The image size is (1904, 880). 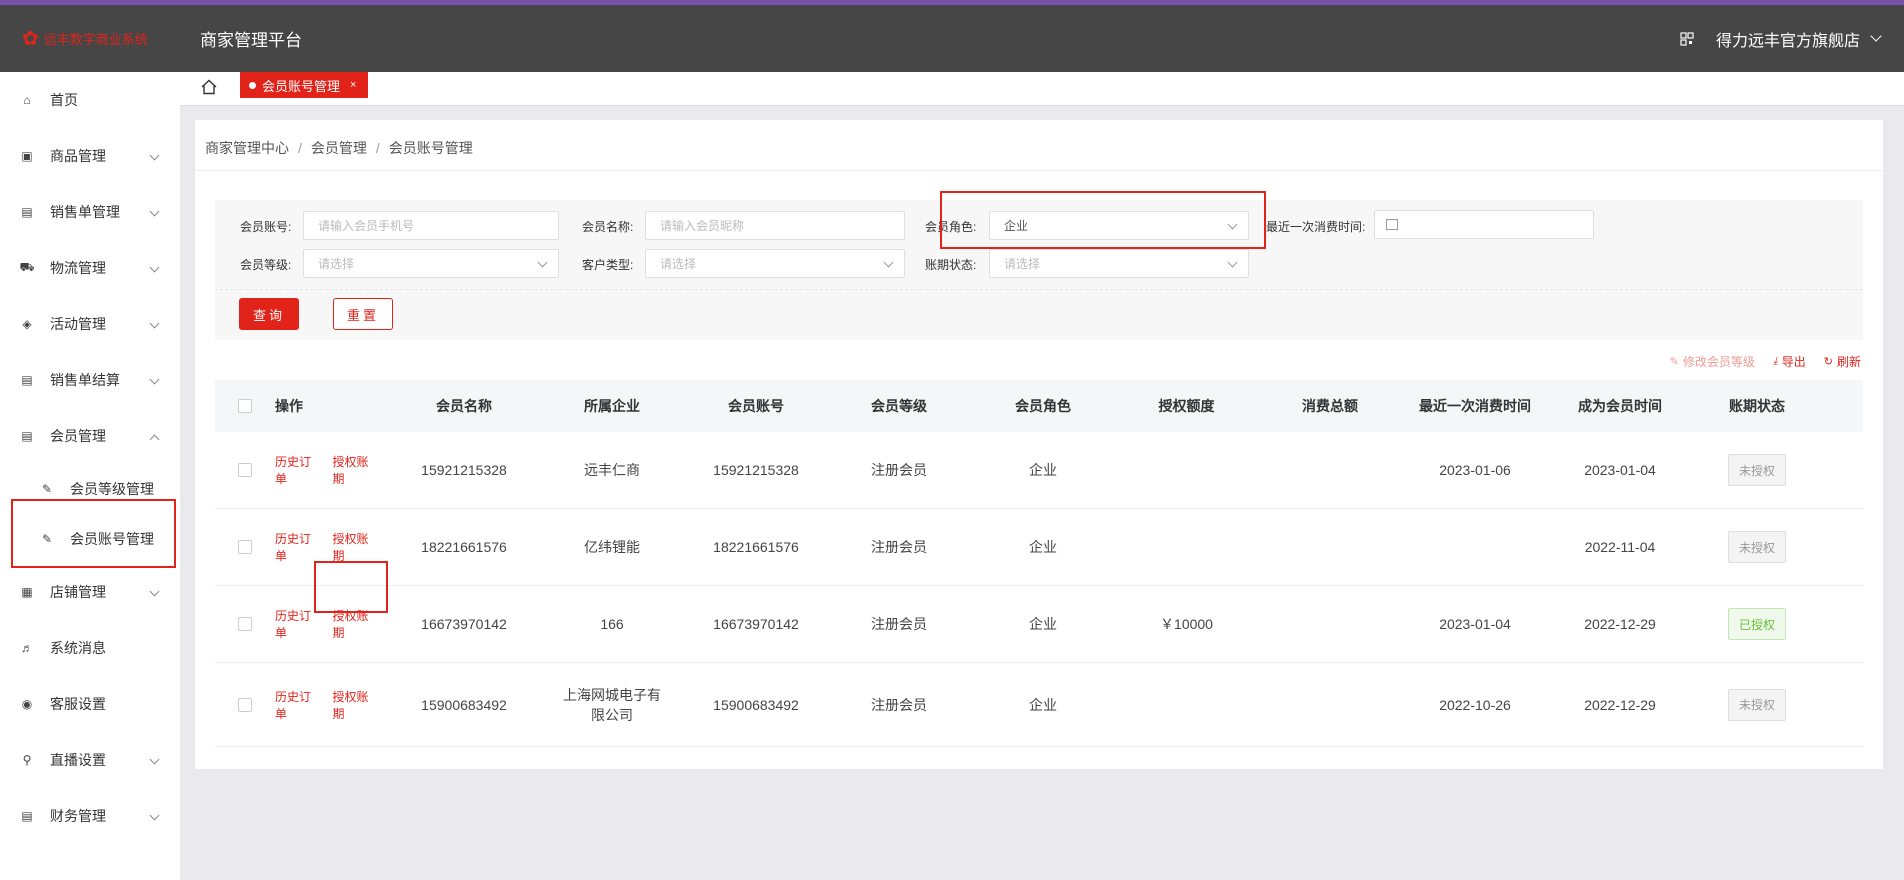 What do you see at coordinates (363, 314) in the screenshot?
I see `reset-button: 重置` at bounding box center [363, 314].